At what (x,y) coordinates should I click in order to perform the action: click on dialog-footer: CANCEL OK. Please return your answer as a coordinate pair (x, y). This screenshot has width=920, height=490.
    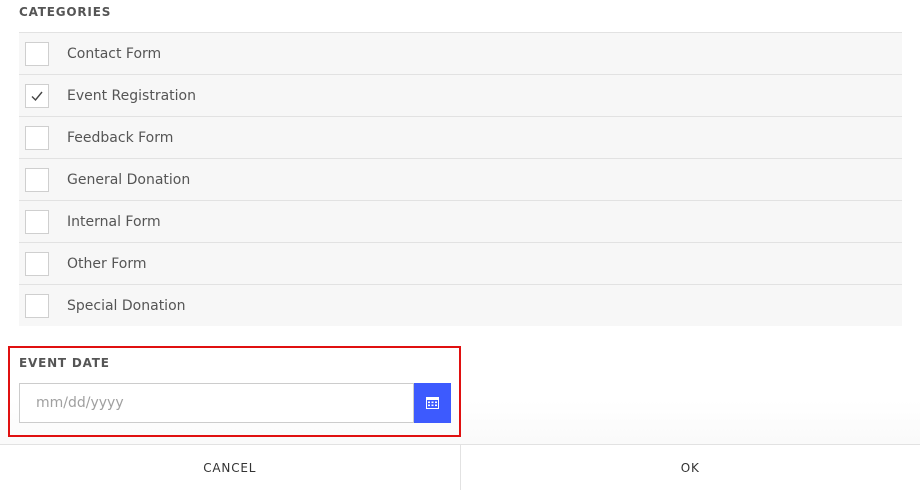
    Looking at the image, I should click on (460, 467).